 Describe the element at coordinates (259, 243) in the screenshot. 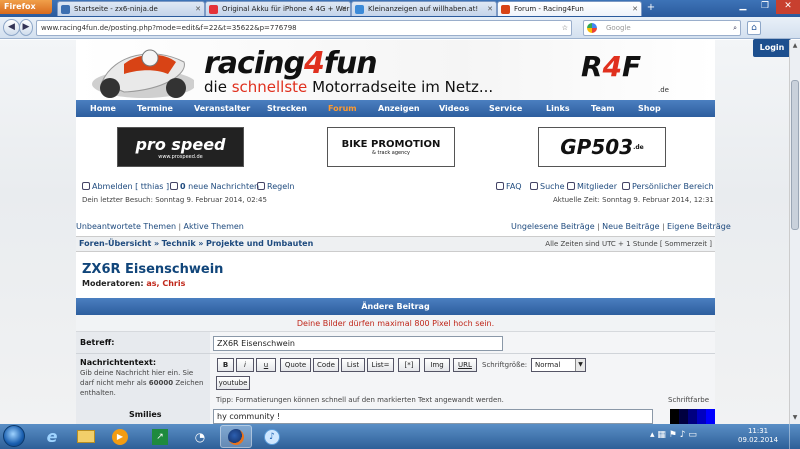

I see `breadcrumb-projekte: Projekte und Umbauten` at that location.